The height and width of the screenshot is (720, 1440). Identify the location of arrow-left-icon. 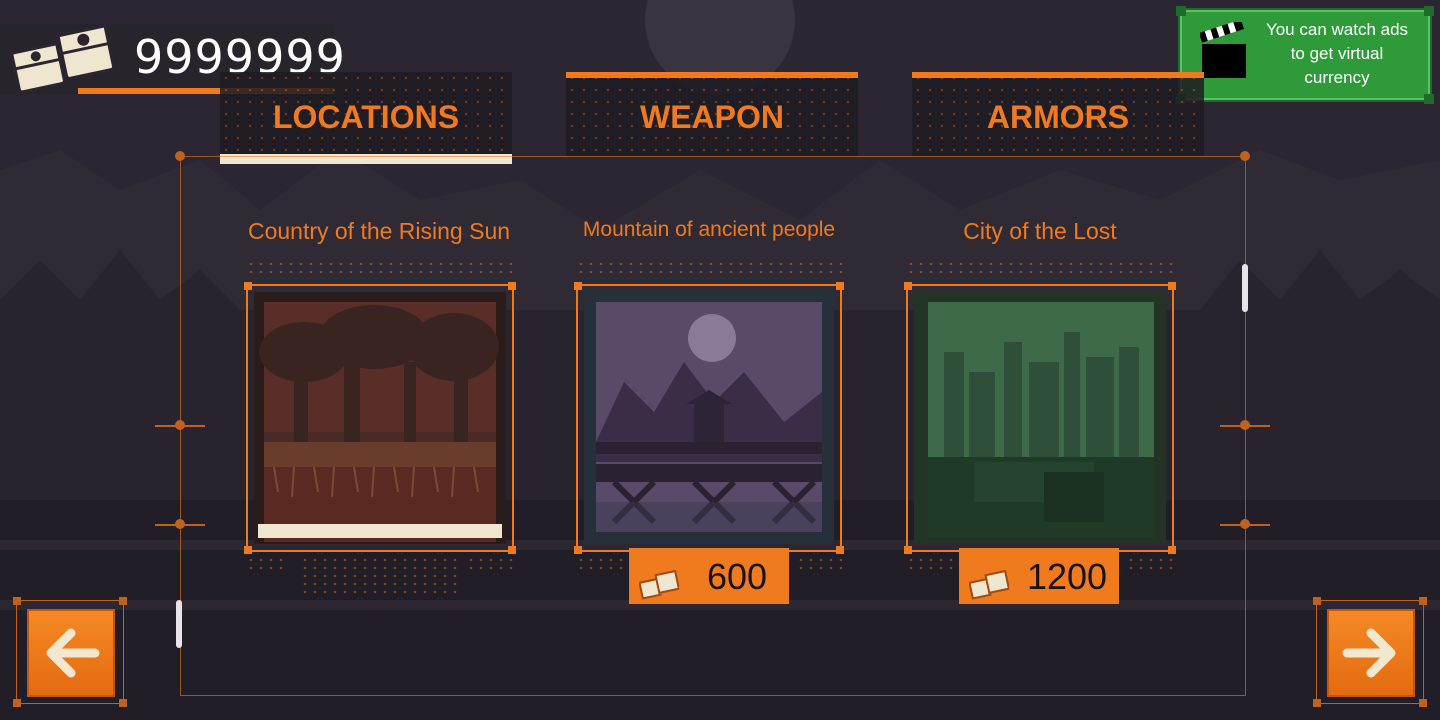
(73, 653).